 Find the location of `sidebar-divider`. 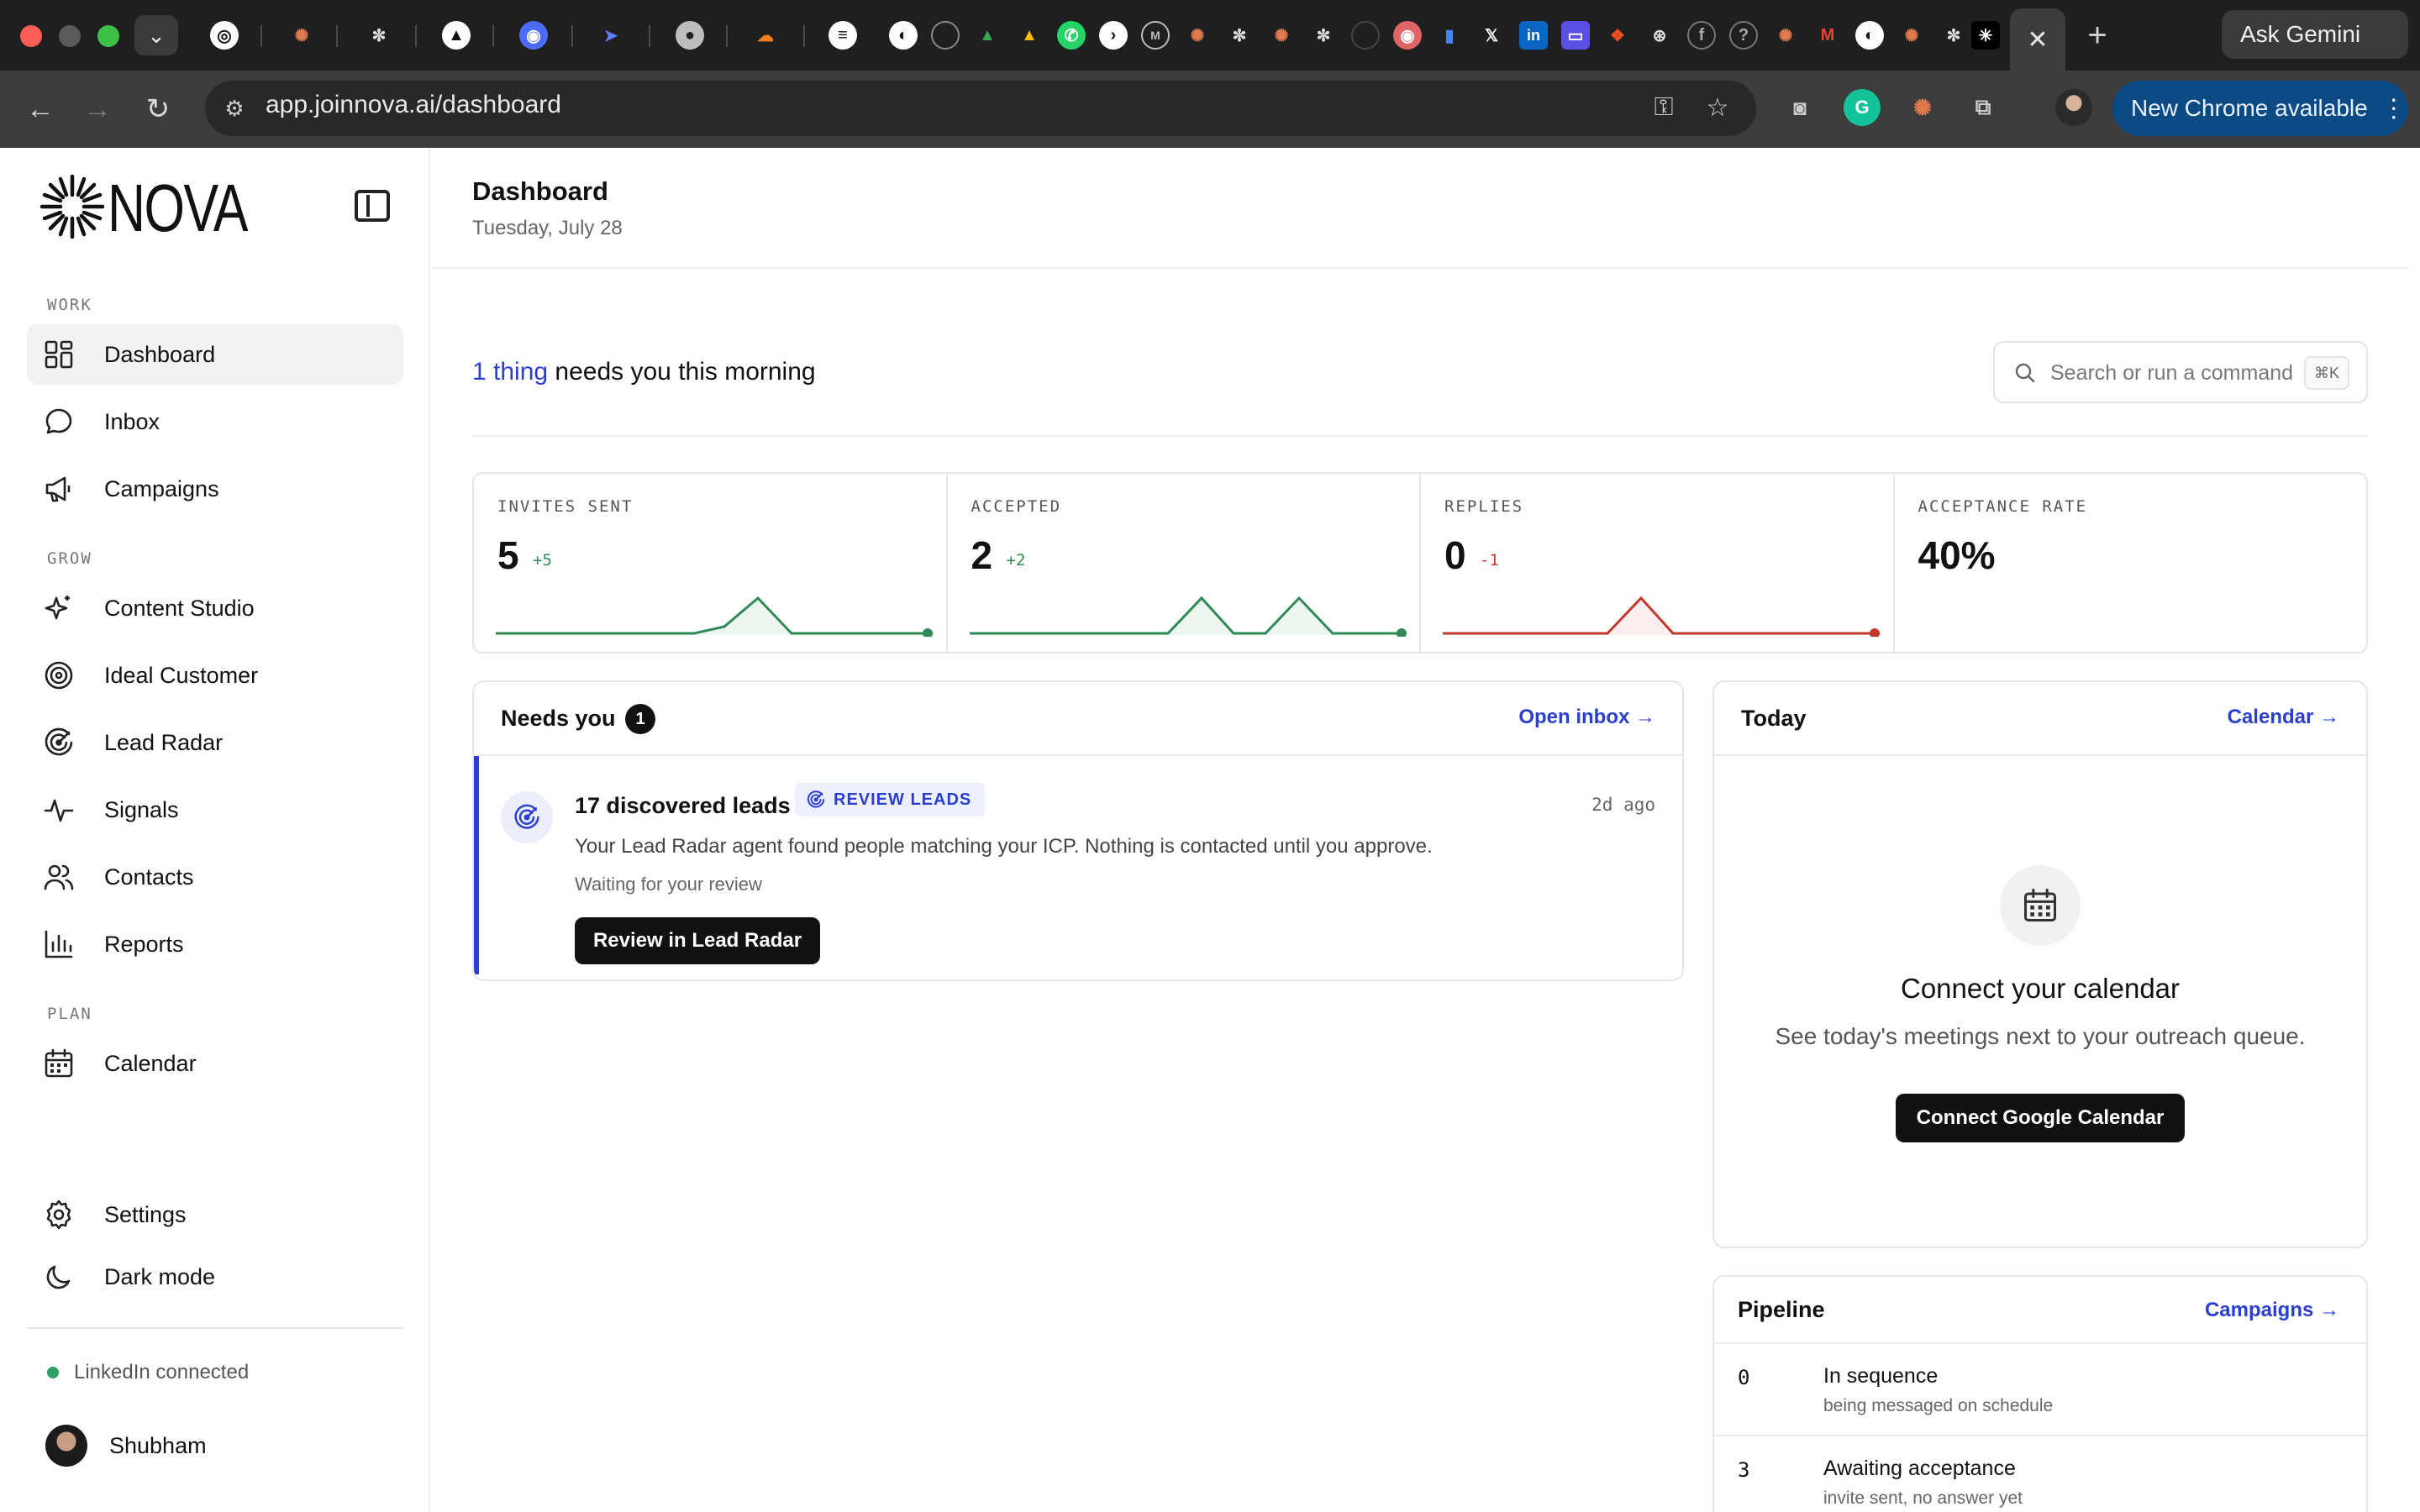

sidebar-divider is located at coordinates (215, 1328).